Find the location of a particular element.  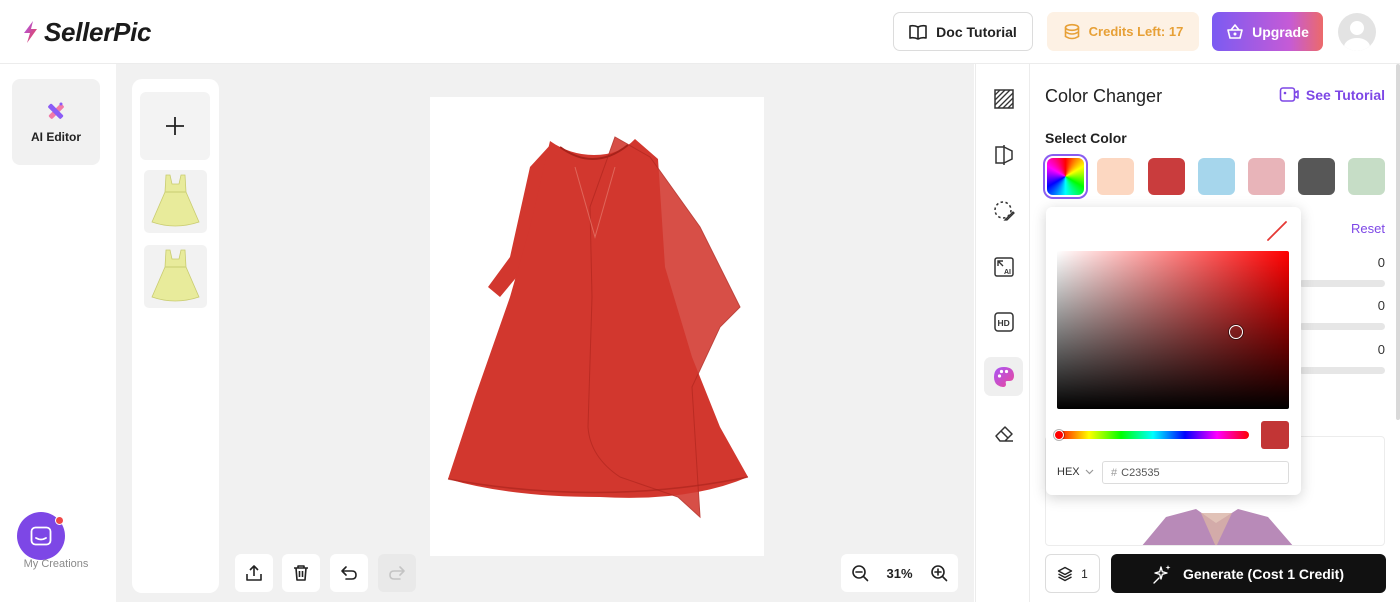

tool-hd: HD is located at coordinates (1003, 321).